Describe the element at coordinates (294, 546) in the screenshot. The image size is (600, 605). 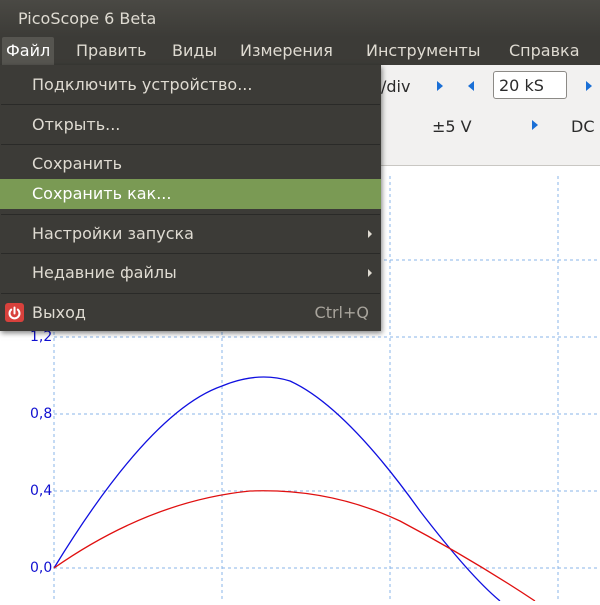
I see `channel-b-trace` at that location.